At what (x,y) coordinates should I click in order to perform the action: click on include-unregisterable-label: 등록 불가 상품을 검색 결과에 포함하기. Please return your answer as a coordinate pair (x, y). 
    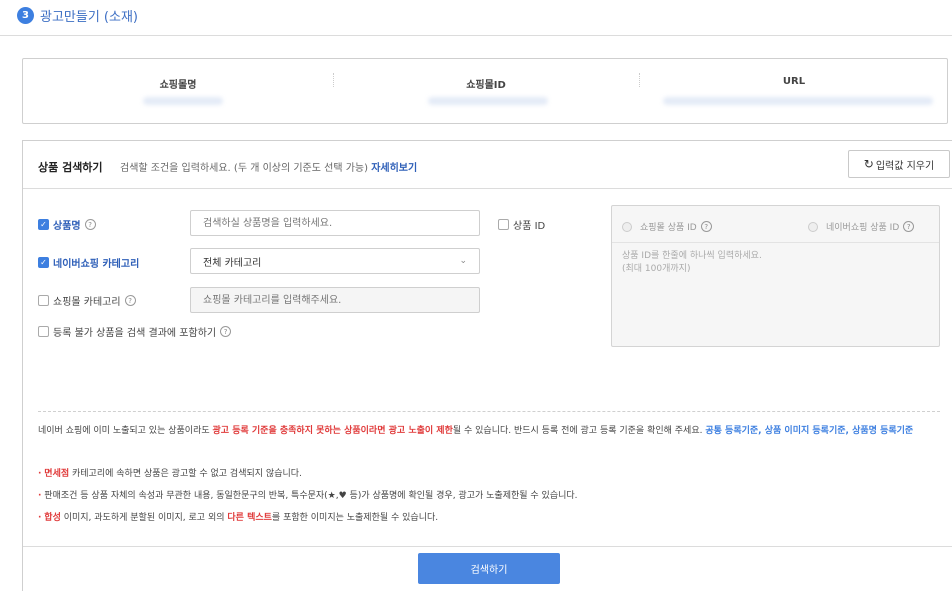
    Looking at the image, I should click on (135, 333).